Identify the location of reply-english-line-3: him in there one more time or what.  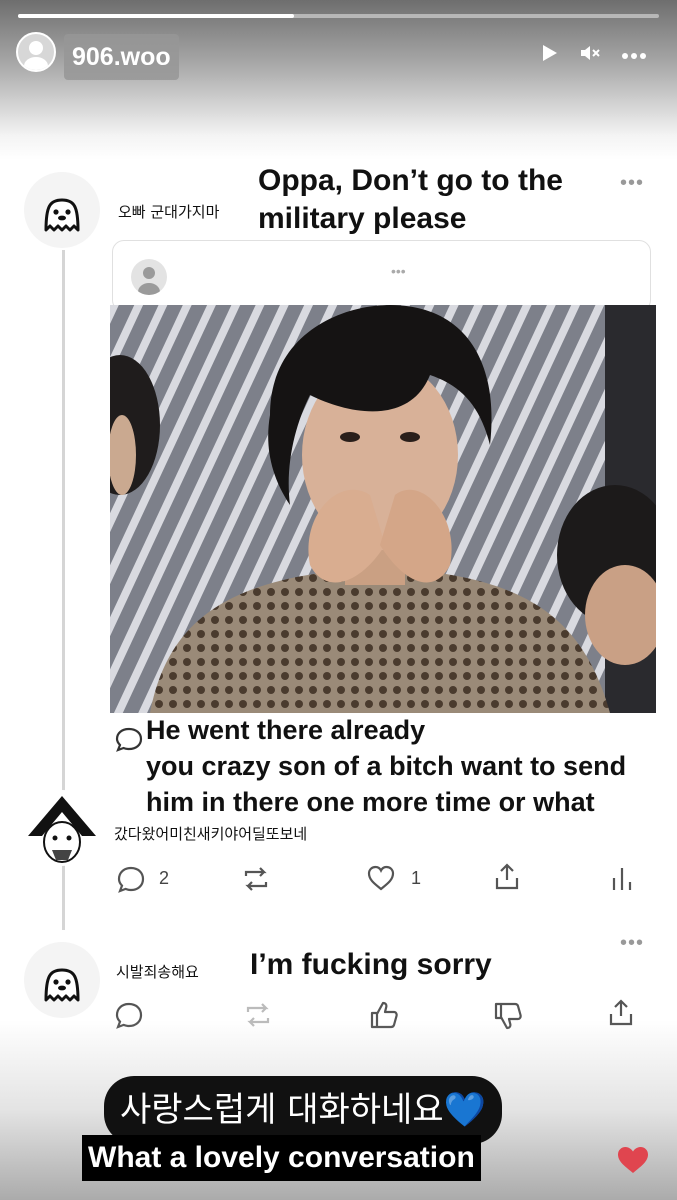
(370, 802).